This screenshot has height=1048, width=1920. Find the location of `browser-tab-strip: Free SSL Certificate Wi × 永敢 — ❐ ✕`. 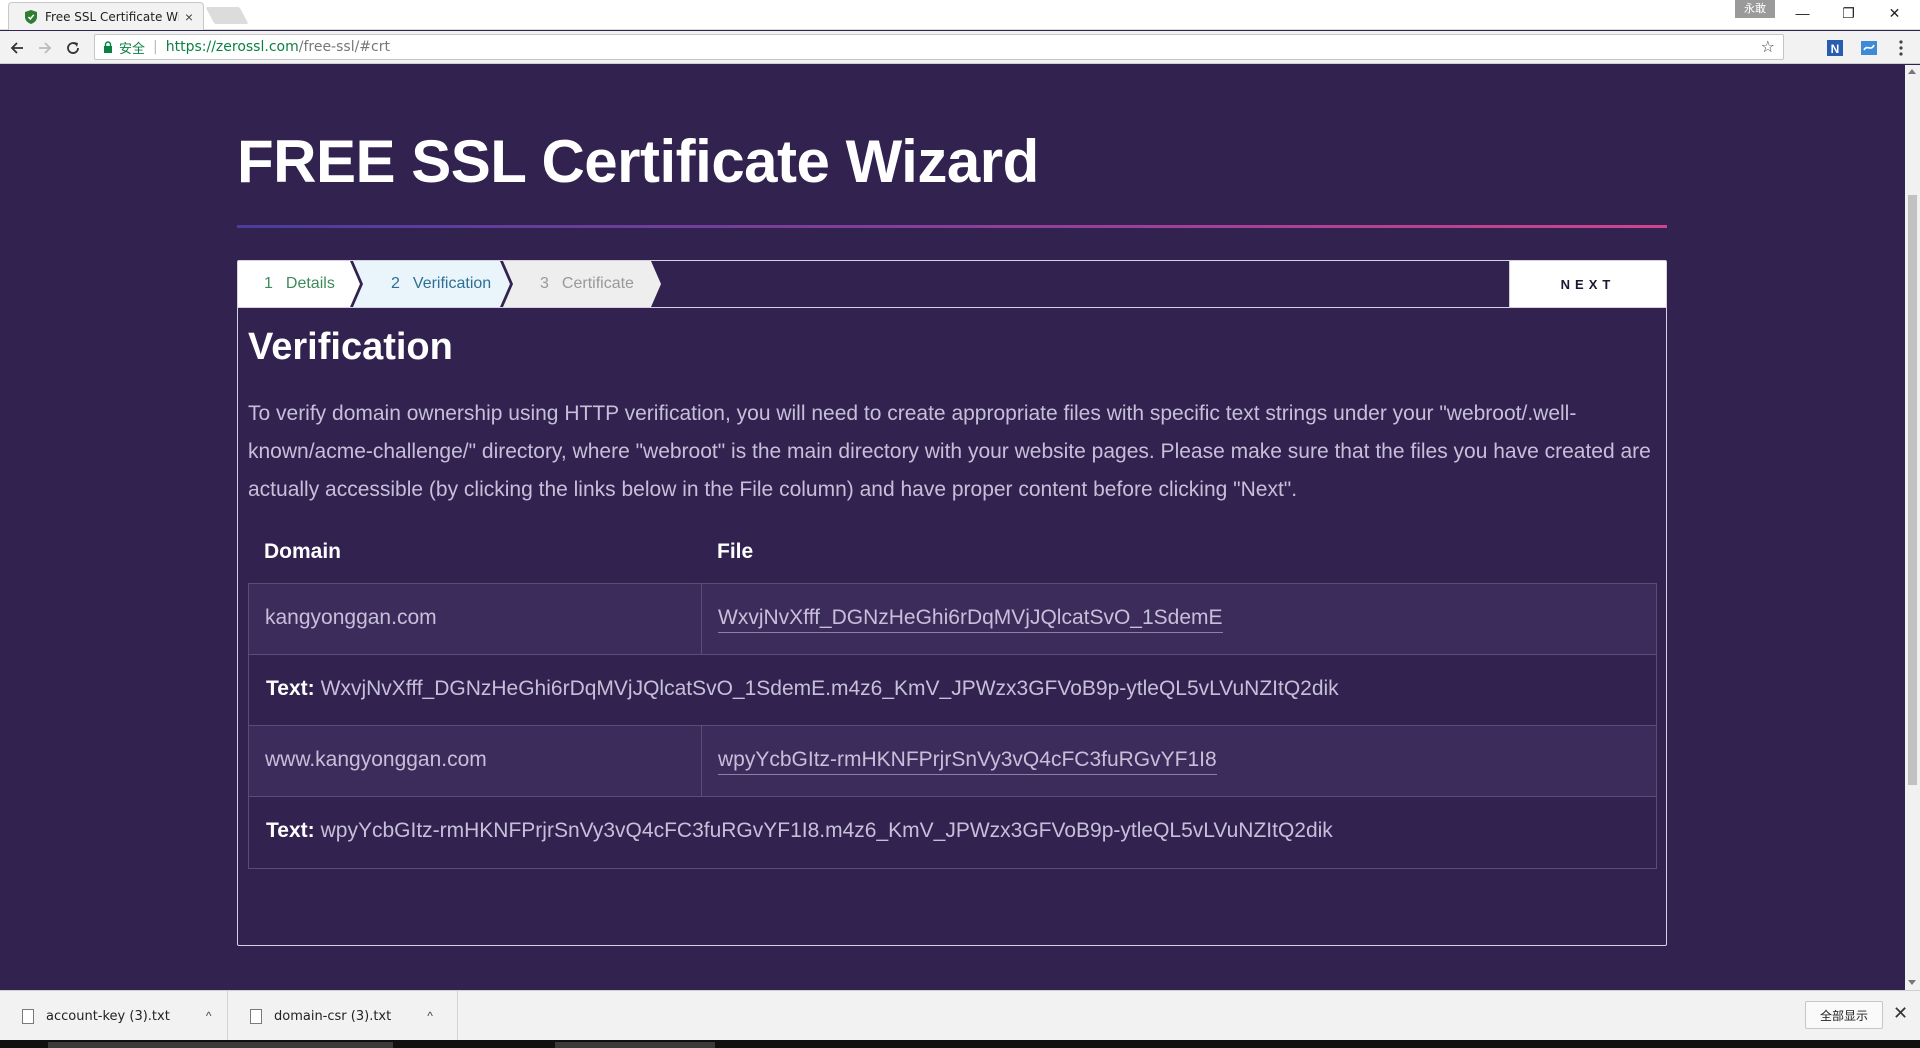

browser-tab-strip: Free SSL Certificate Wi × 永敢 — ❐ ✕ is located at coordinates (960, 15).